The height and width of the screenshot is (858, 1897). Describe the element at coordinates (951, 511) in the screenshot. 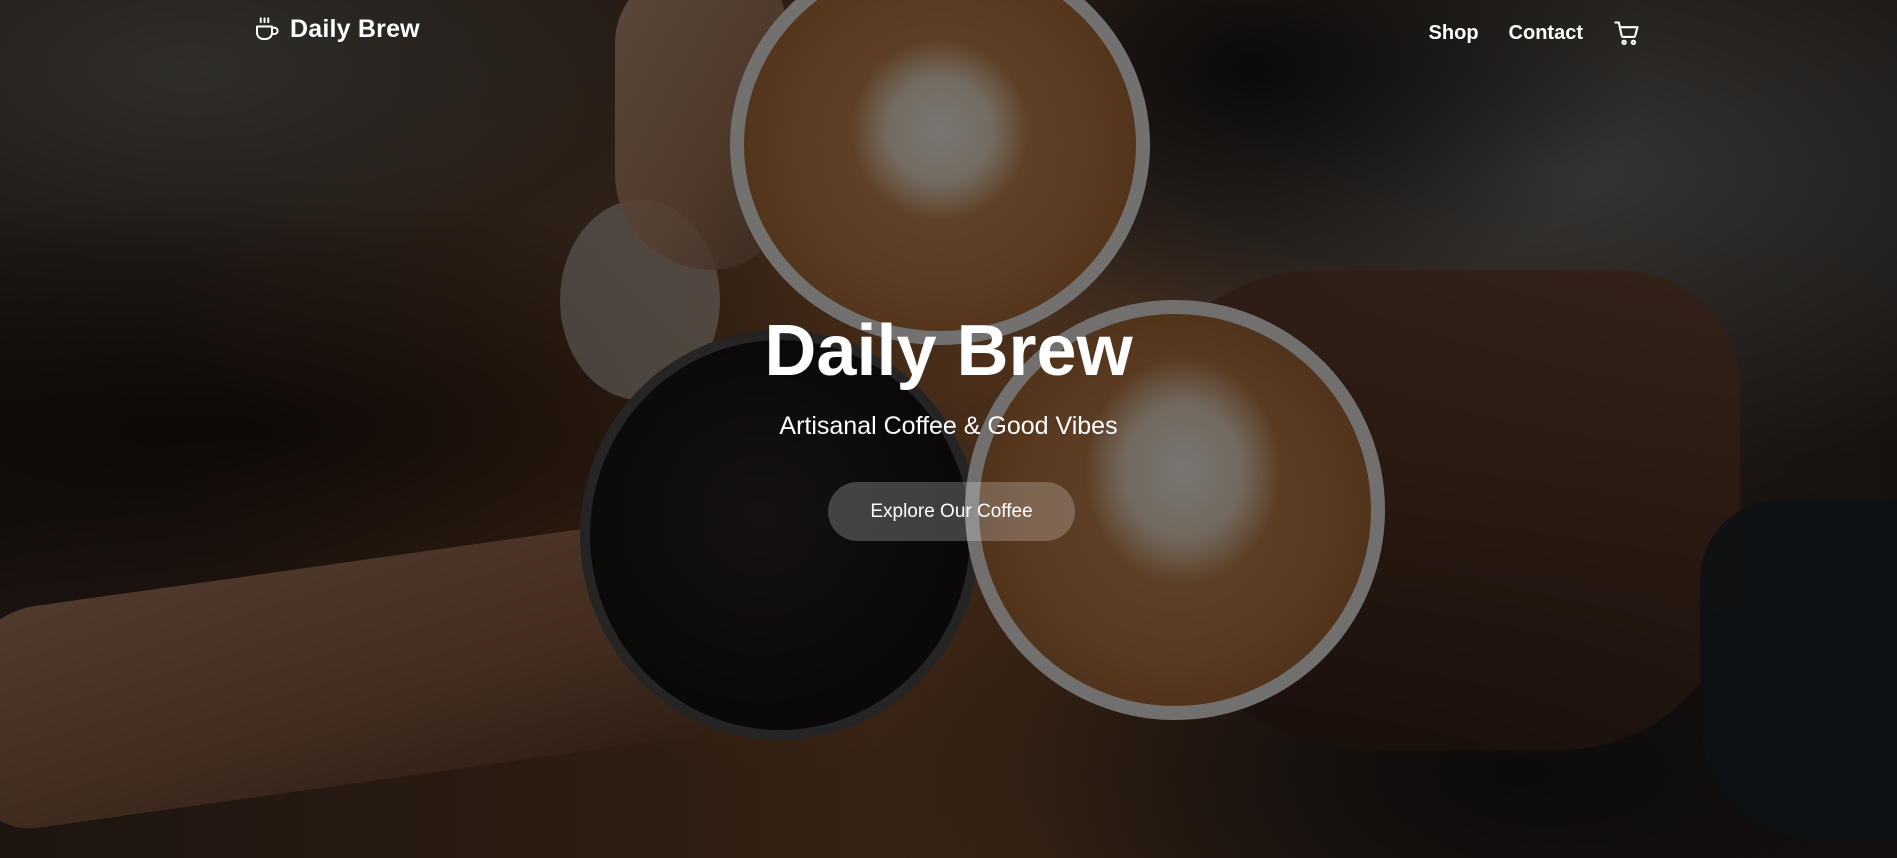

I see `explore-coffee-button: Explore Our Coffee` at that location.